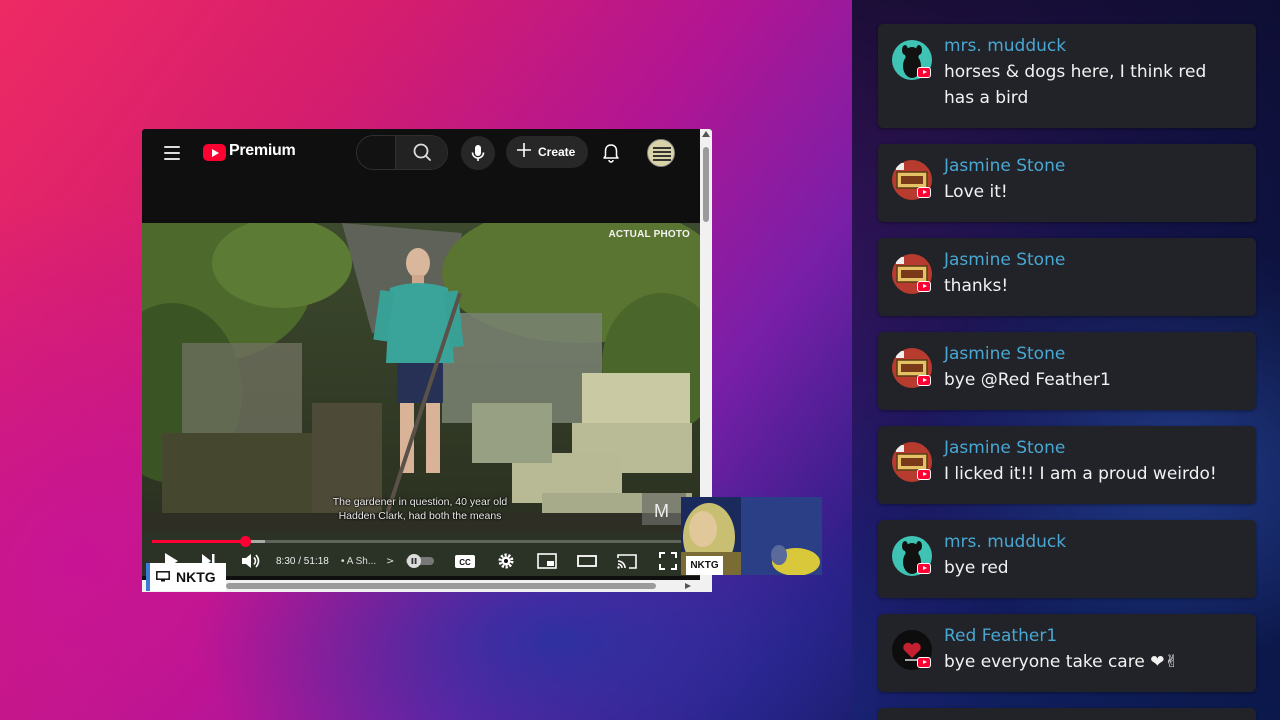 Image resolution: width=1280 pixels, height=720 pixels. I want to click on create-button: Create, so click(547, 152).